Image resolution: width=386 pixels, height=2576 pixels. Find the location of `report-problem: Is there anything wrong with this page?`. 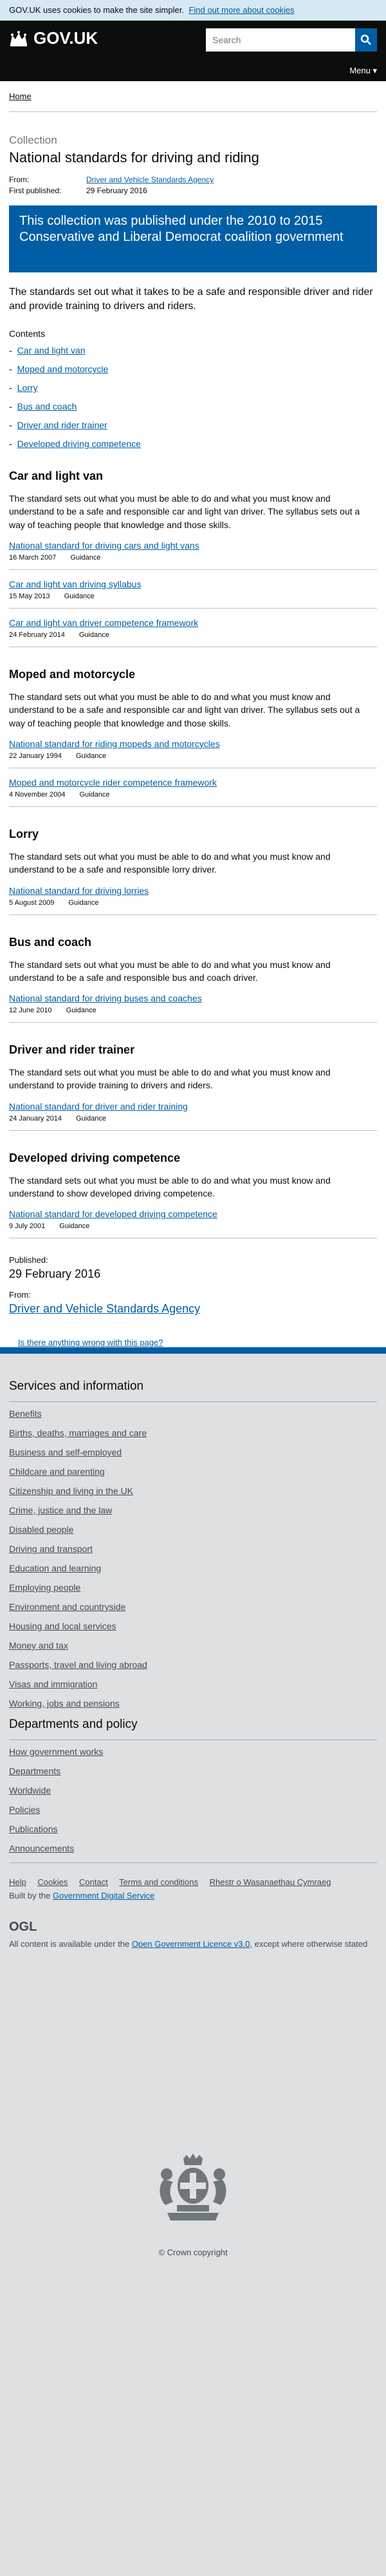

report-problem: Is there anything wrong with this page? is located at coordinates (193, 1343).